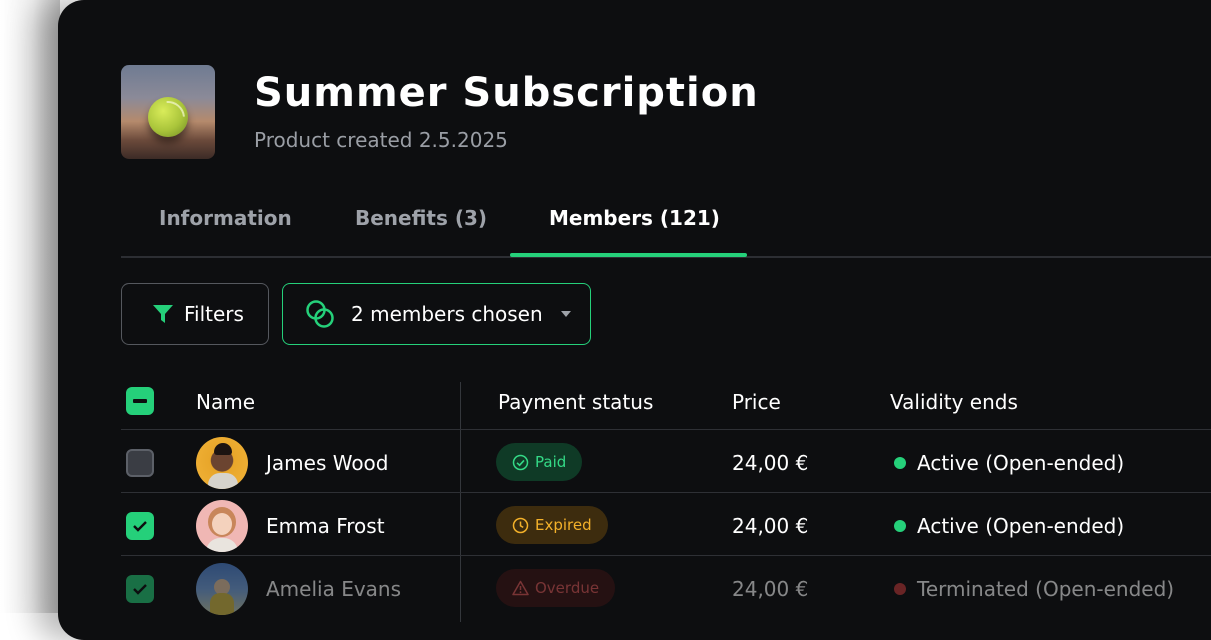  I want to click on funnel-icon, so click(163, 314).